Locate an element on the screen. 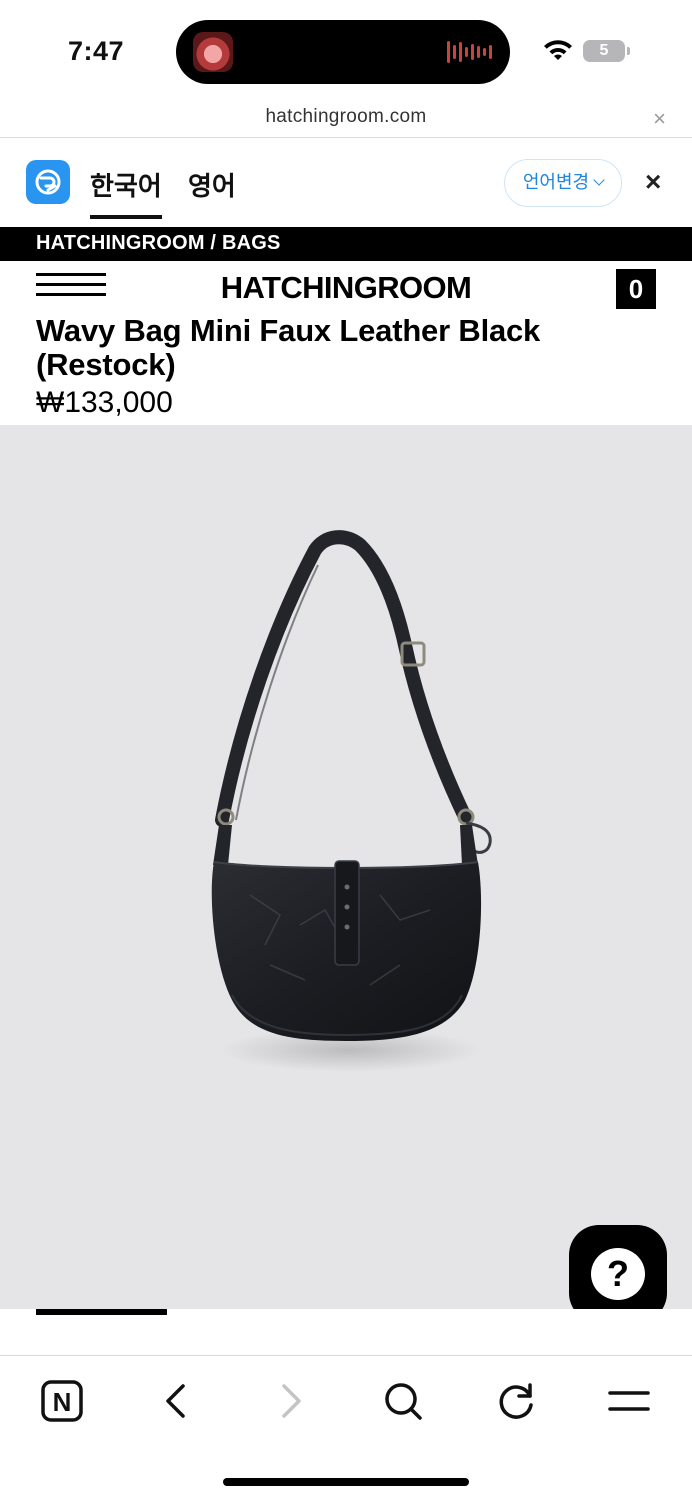 This screenshot has width=692, height=1500. url-bar: hatchingroom.com × is located at coordinates (346, 119).